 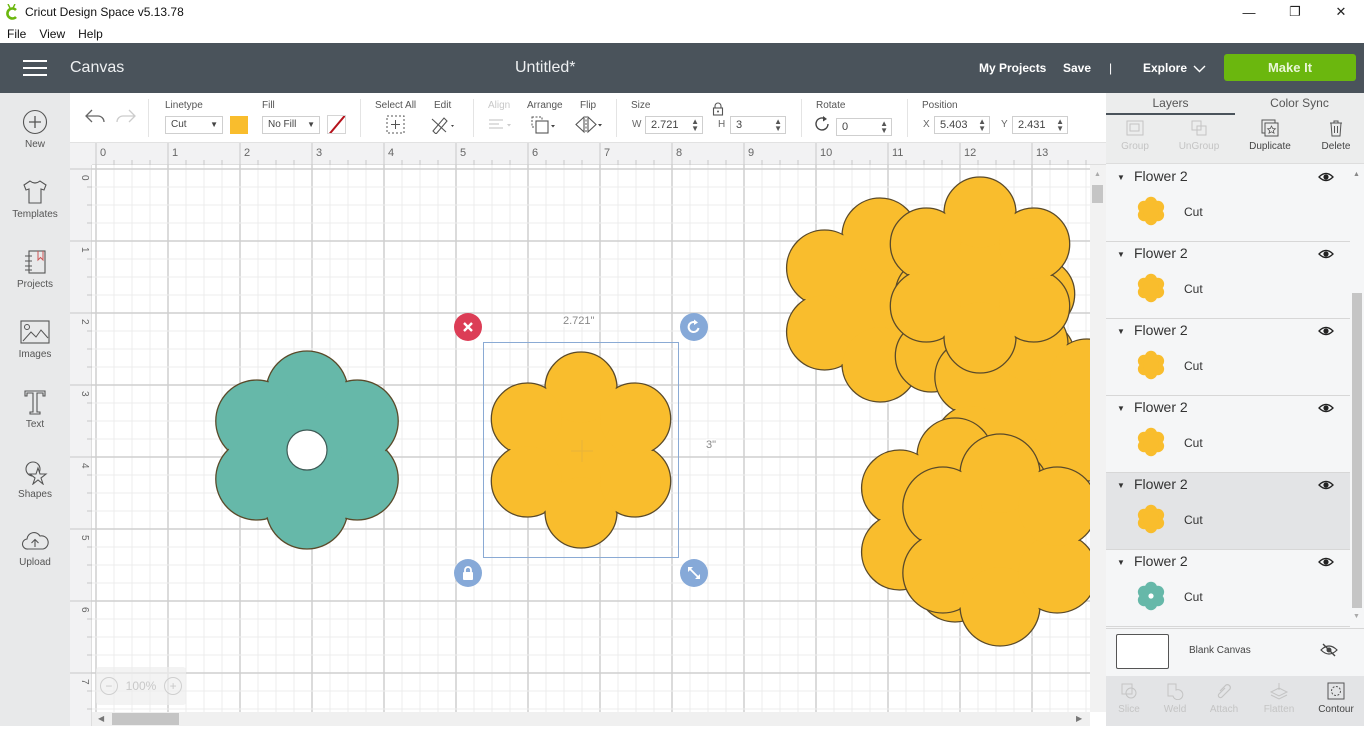 I want to click on make-it-button: Make It, so click(x=1290, y=67).